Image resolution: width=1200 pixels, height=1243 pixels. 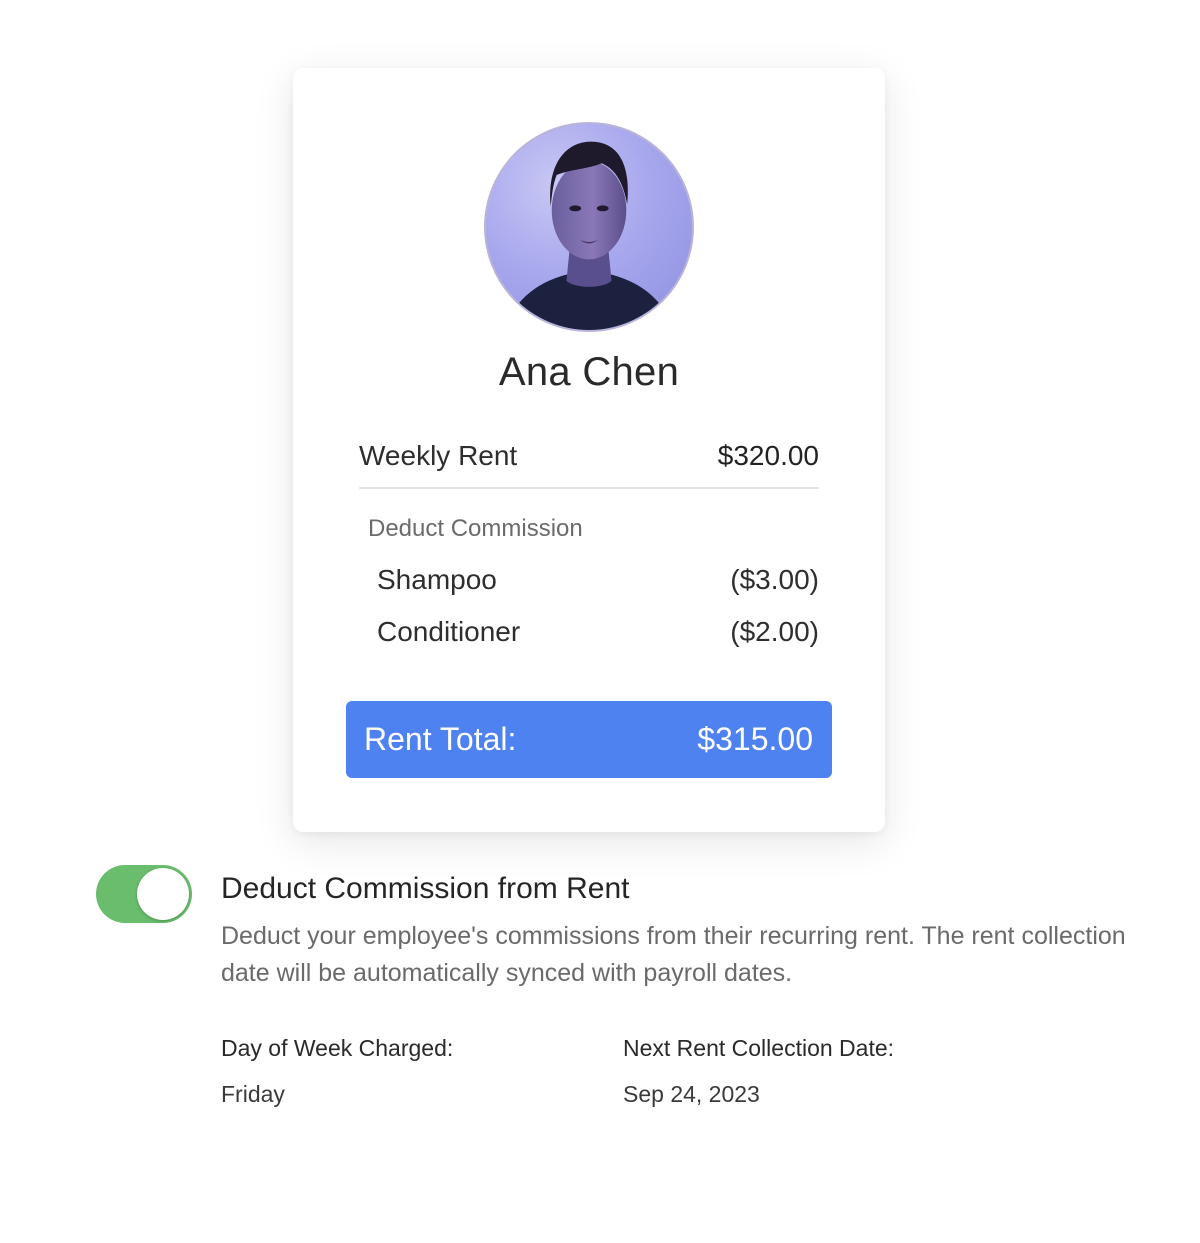 What do you see at coordinates (589, 488) in the screenshot?
I see `divider` at bounding box center [589, 488].